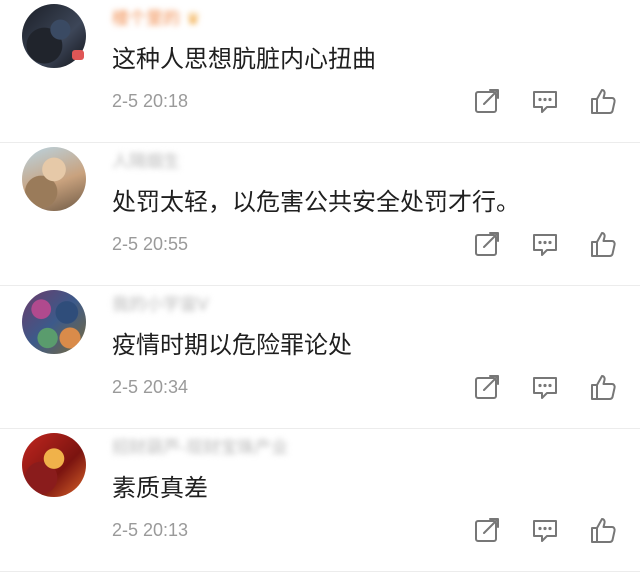  I want to click on username: 楼个里的 ♛, so click(156, 19).